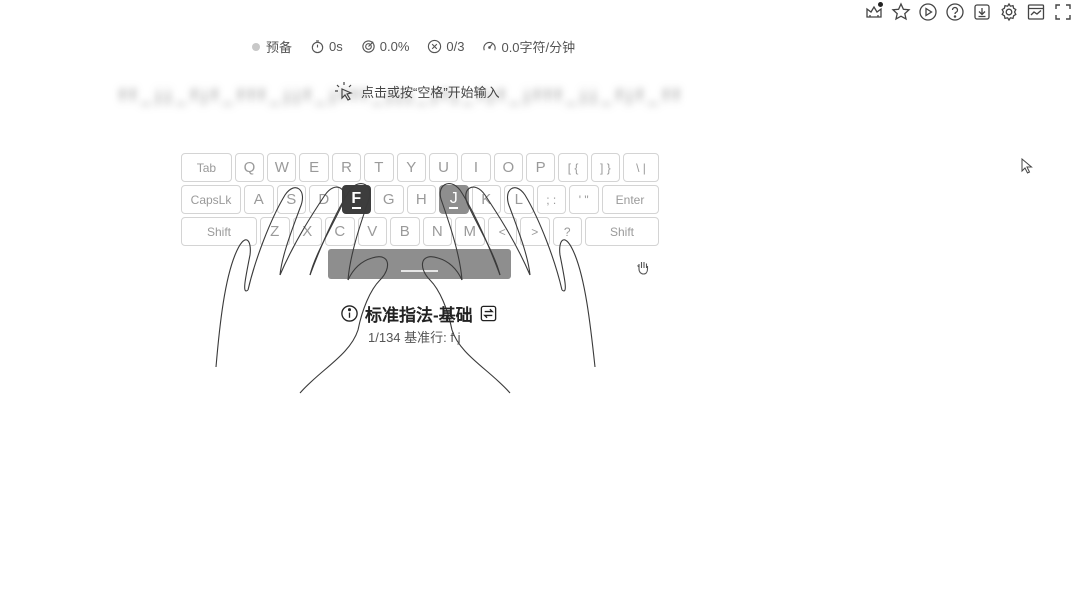 This screenshot has width=1079, height=599. What do you see at coordinates (508, 167) in the screenshot?
I see `key-o: O` at bounding box center [508, 167].